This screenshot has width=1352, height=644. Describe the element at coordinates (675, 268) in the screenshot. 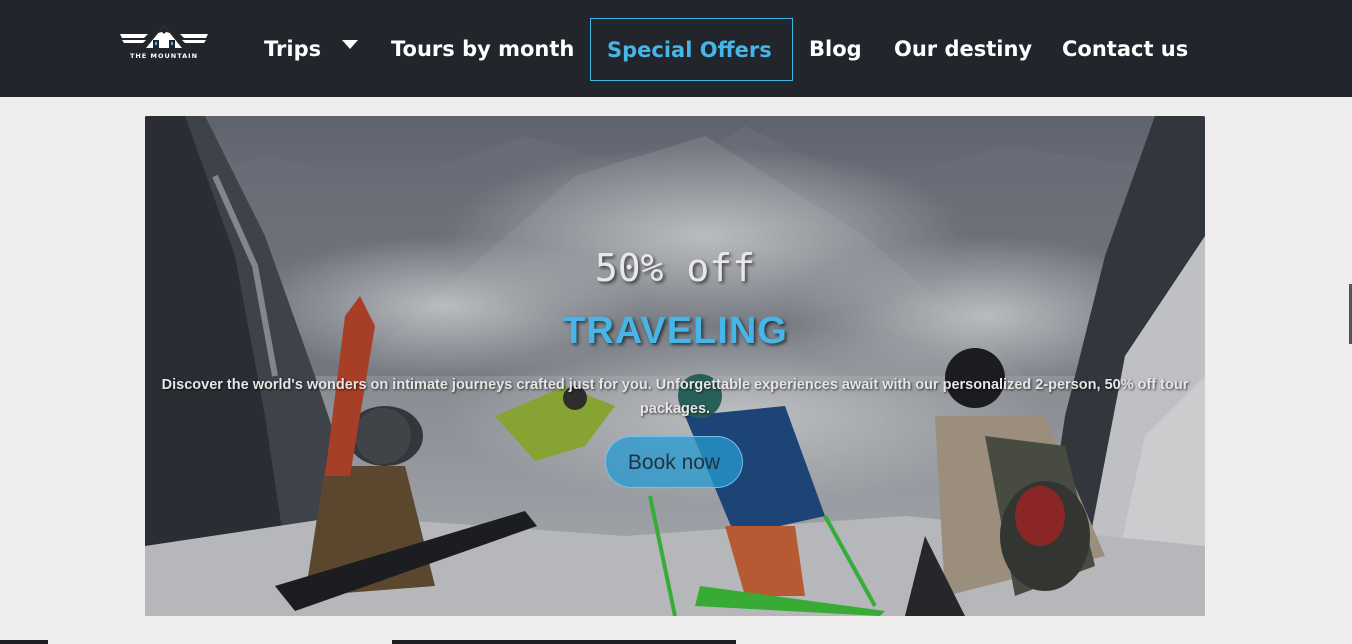

I see `hero-discount: 50% off` at that location.